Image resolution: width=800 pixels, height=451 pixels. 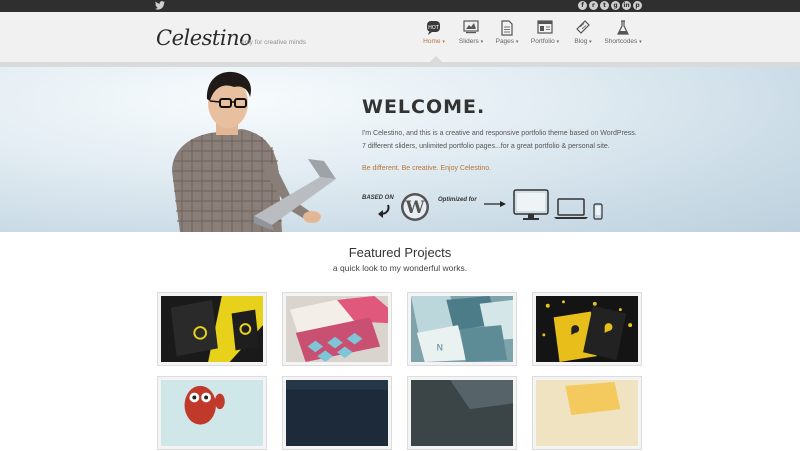 I want to click on page-icon, so click(x=507, y=28).